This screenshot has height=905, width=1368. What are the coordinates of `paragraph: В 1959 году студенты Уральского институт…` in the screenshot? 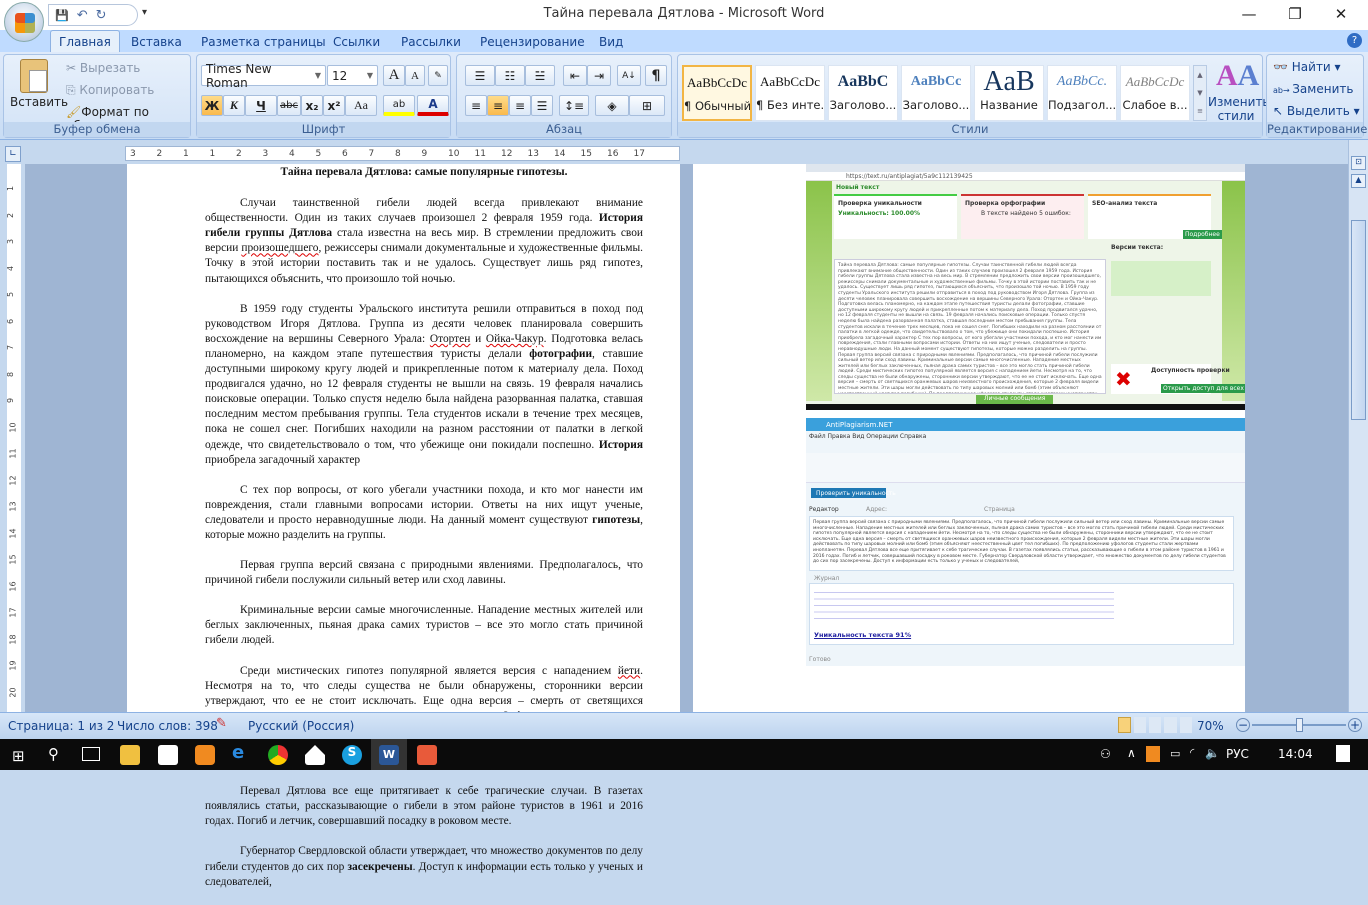 It's located at (424, 385).